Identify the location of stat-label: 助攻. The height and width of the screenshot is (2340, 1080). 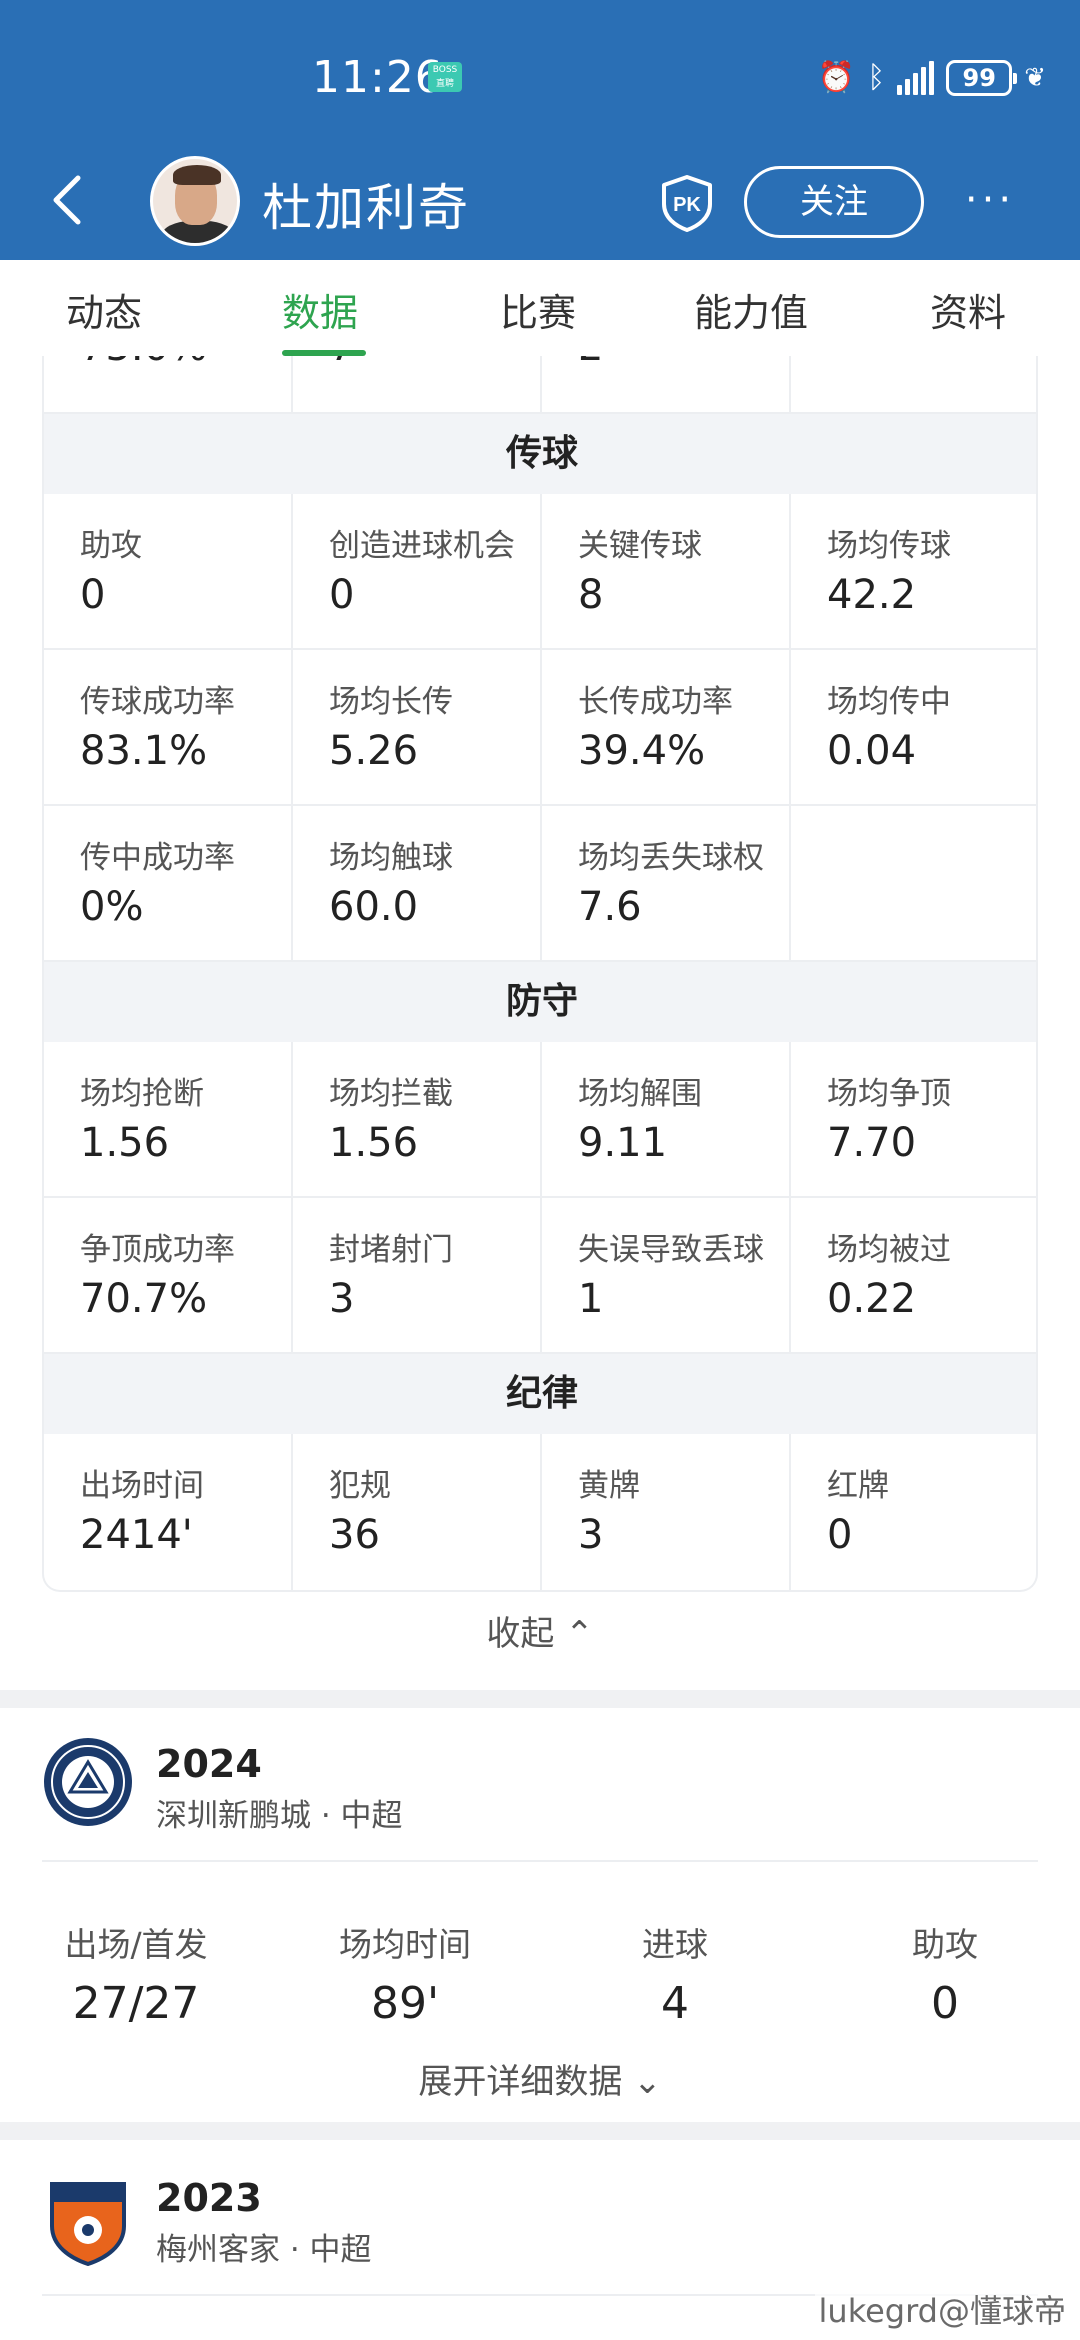
(111, 546).